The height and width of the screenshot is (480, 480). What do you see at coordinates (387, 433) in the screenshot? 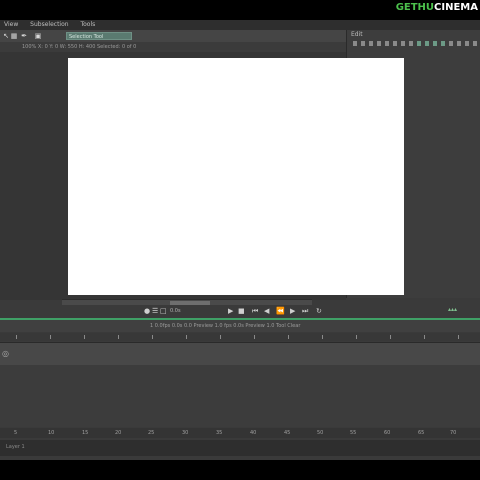
I see `frame-number: 60` at bounding box center [387, 433].